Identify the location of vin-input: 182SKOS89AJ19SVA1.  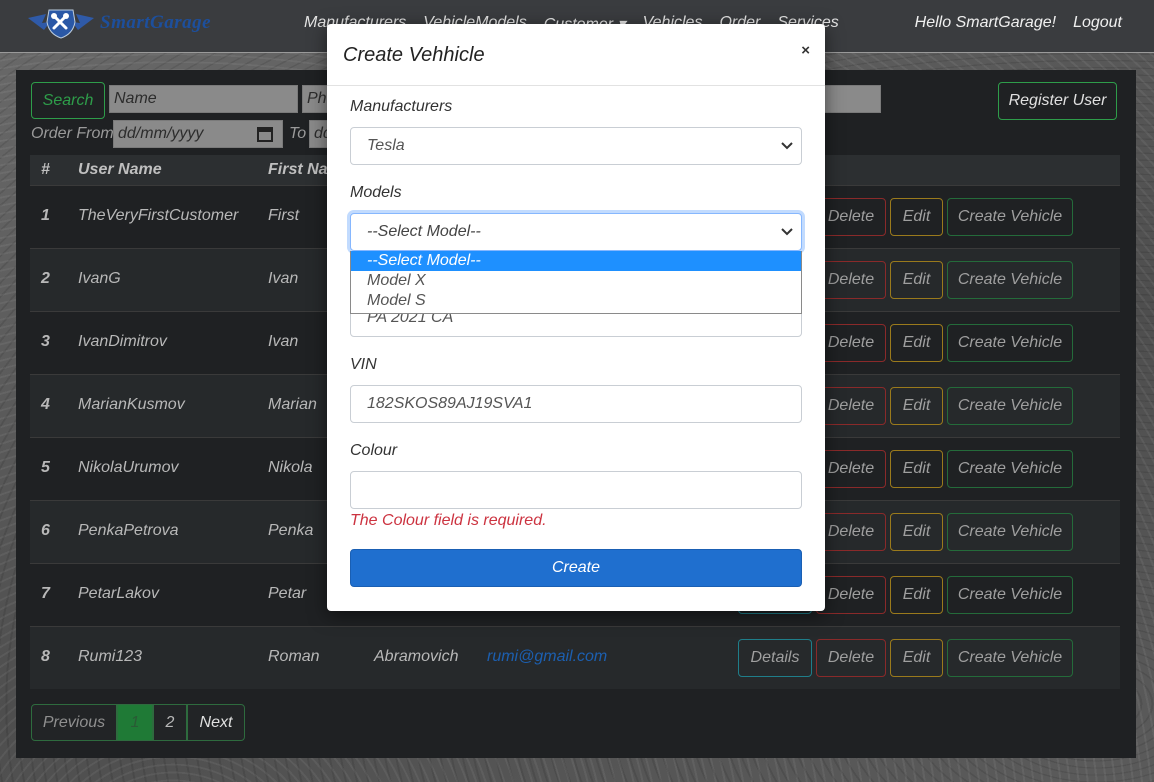
(576, 404).